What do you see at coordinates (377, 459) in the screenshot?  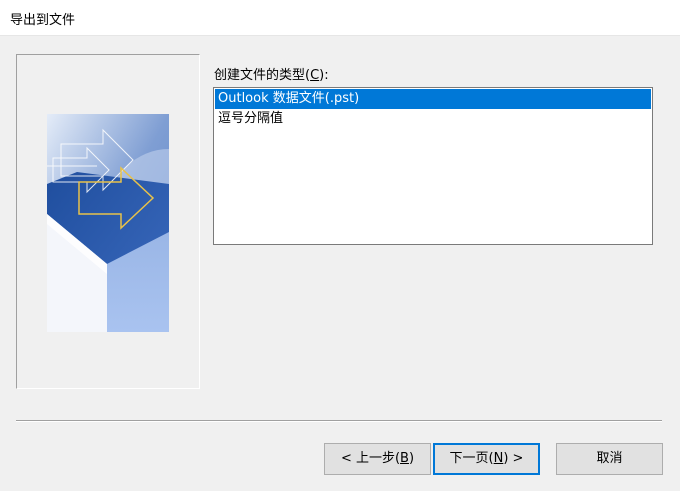 I see `back-button: < 上一步(B)` at bounding box center [377, 459].